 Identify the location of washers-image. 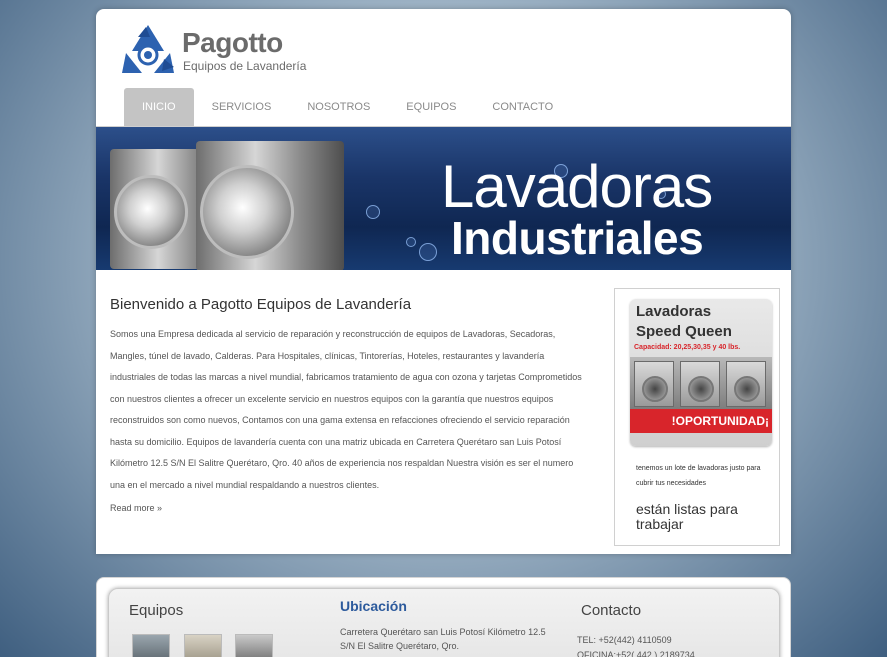
(701, 383).